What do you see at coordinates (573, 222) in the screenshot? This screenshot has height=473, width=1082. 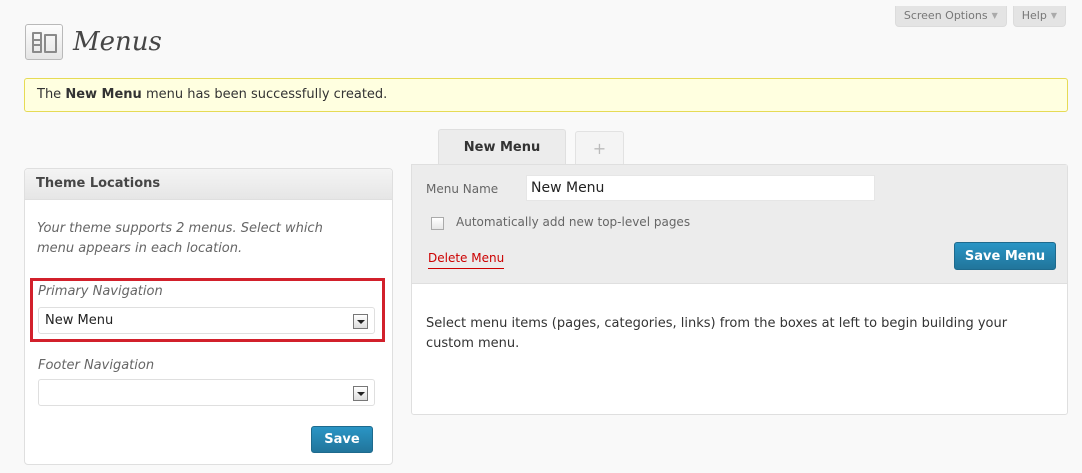 I see `auto-add-label: Automatically add new top-level pages` at bounding box center [573, 222].